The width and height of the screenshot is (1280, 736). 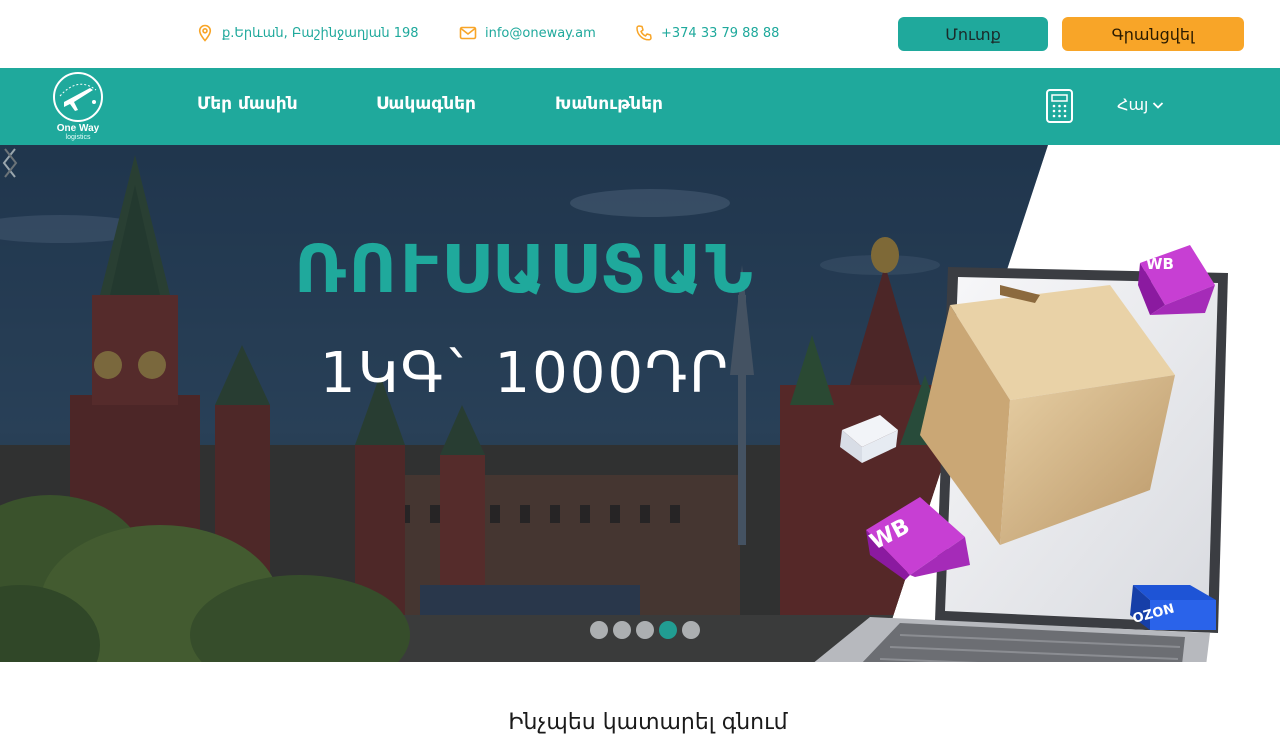 What do you see at coordinates (1133, 104) in the screenshot?
I see `language-label: Հայ` at bounding box center [1133, 104].